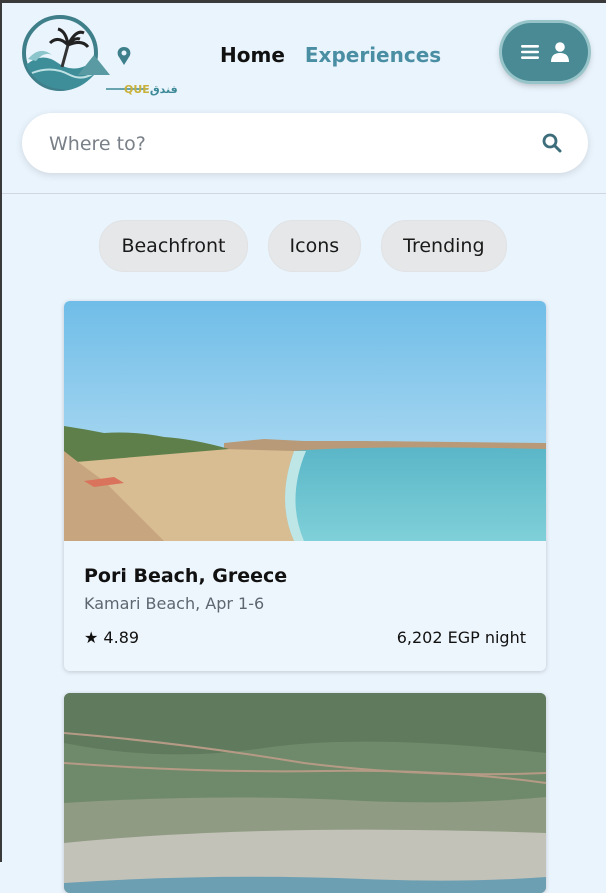  I want to click on listing-subtitle: Kamari Beach, Apr 1-6, so click(174, 603).